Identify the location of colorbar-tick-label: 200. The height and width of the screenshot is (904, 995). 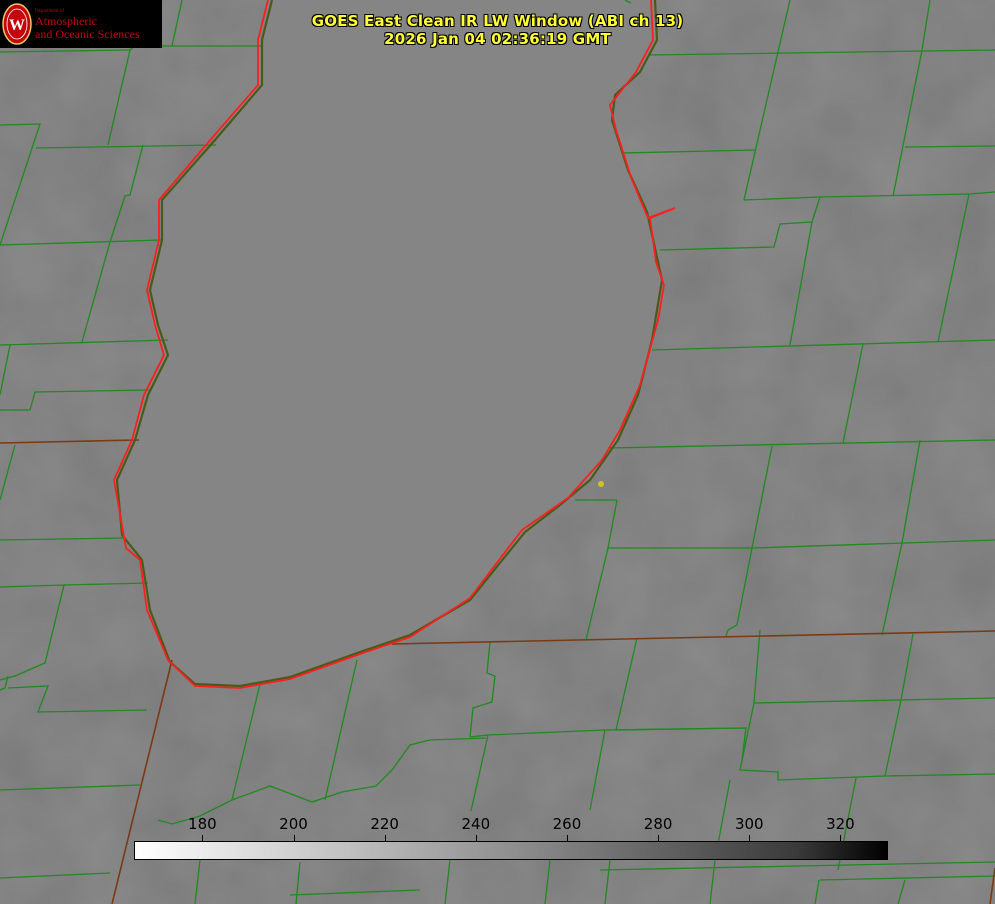
(293, 824).